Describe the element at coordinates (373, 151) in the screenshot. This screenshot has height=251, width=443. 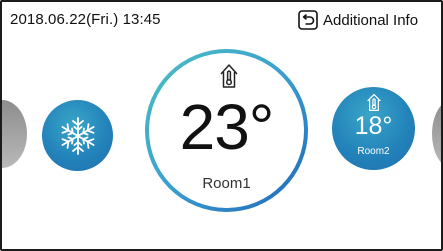
I see `room2-name: Room2` at that location.